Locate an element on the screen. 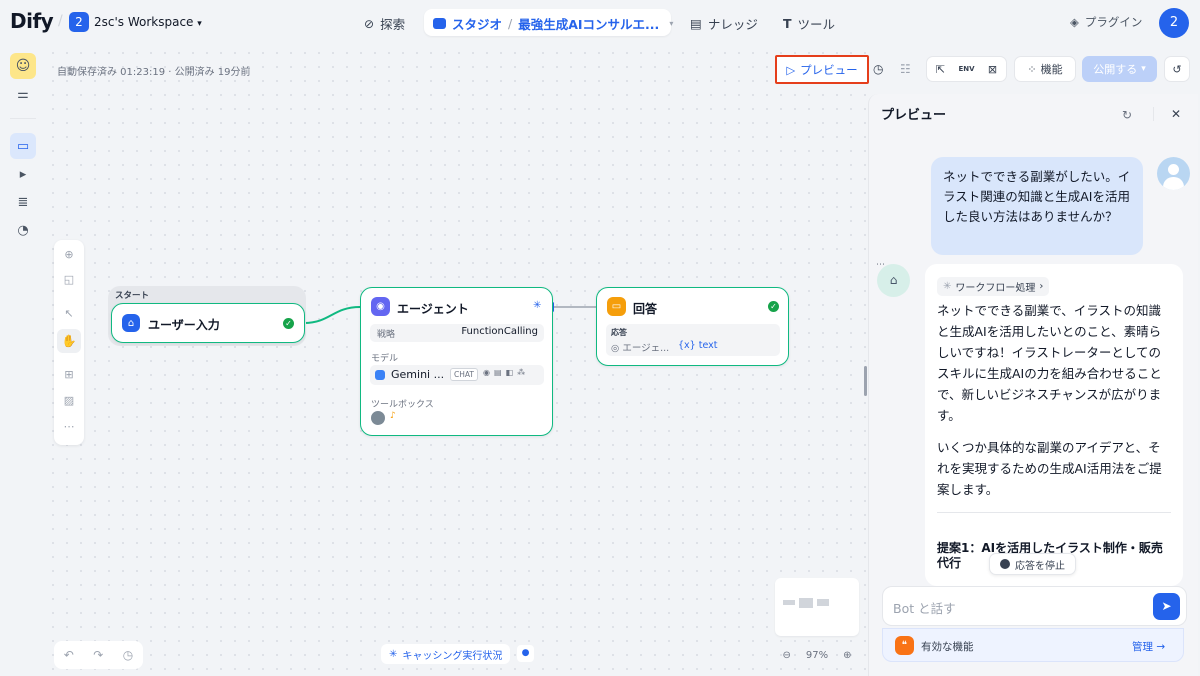 The height and width of the screenshot is (676, 1200). panel-resize-handle is located at coordinates (865, 381).